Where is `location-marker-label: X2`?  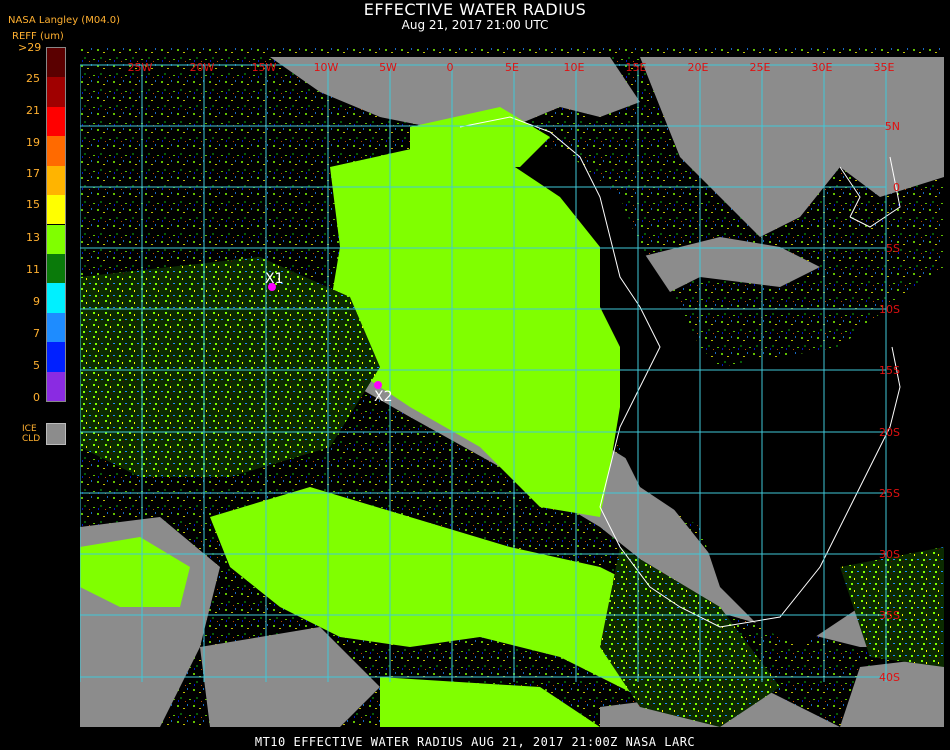 location-marker-label: X2 is located at coordinates (383, 397).